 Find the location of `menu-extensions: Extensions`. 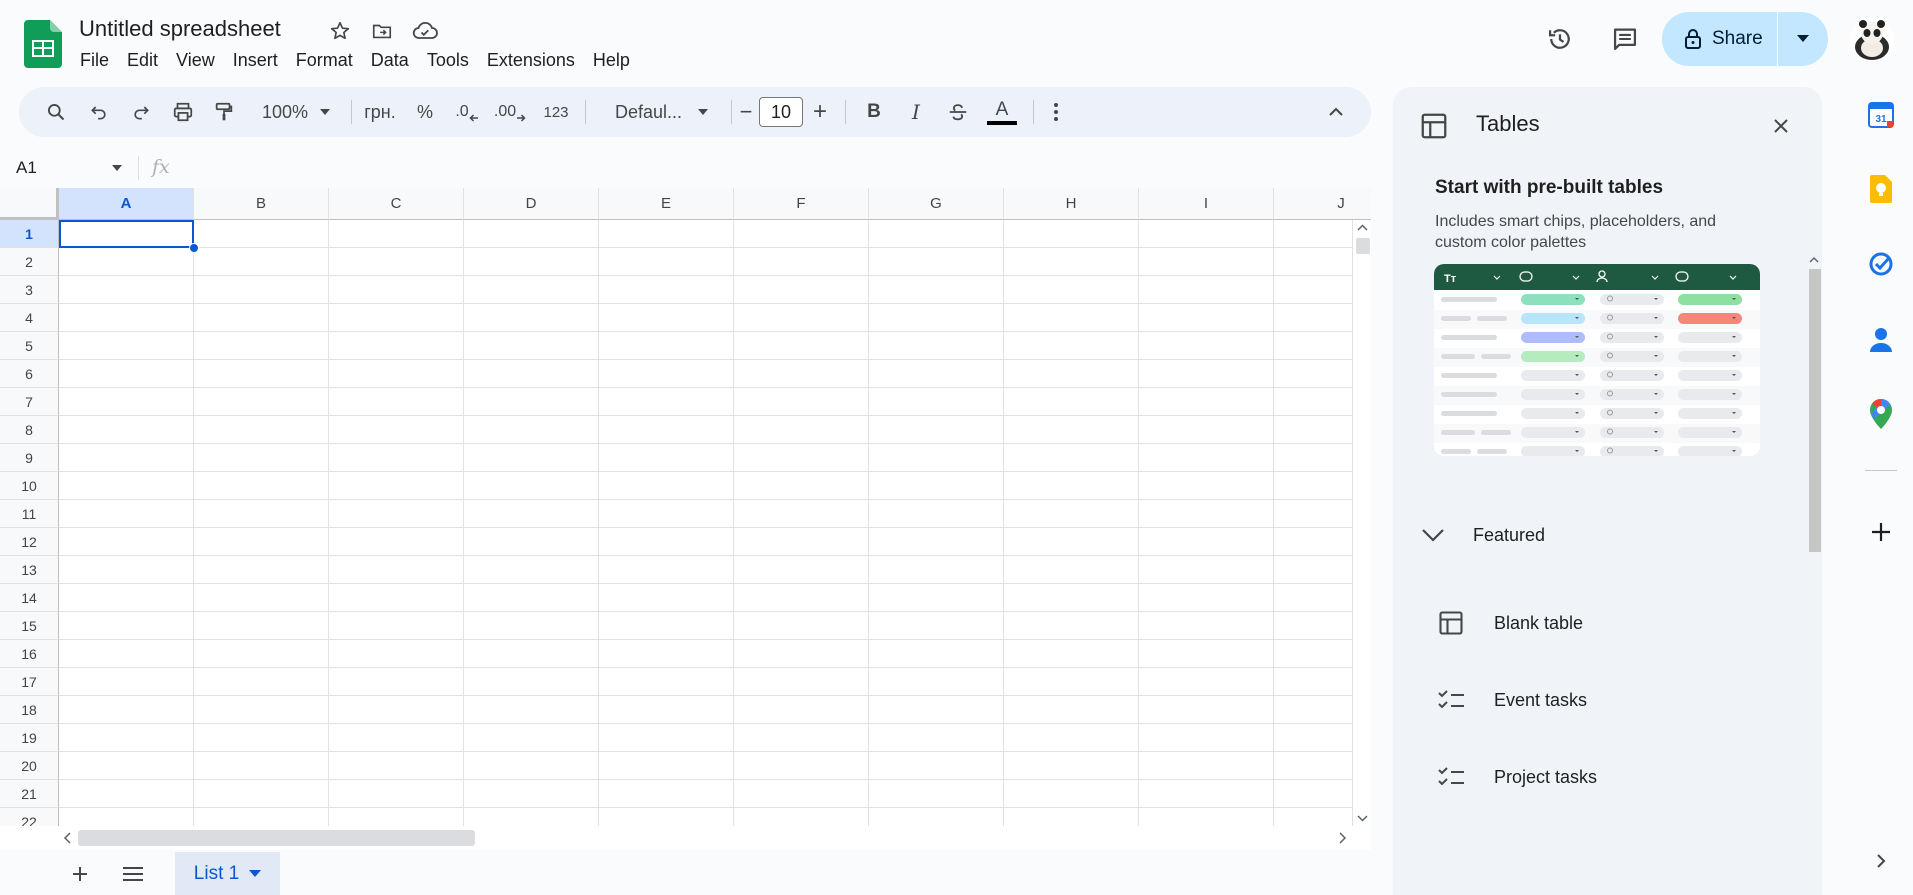

menu-extensions: Extensions is located at coordinates (531, 60).